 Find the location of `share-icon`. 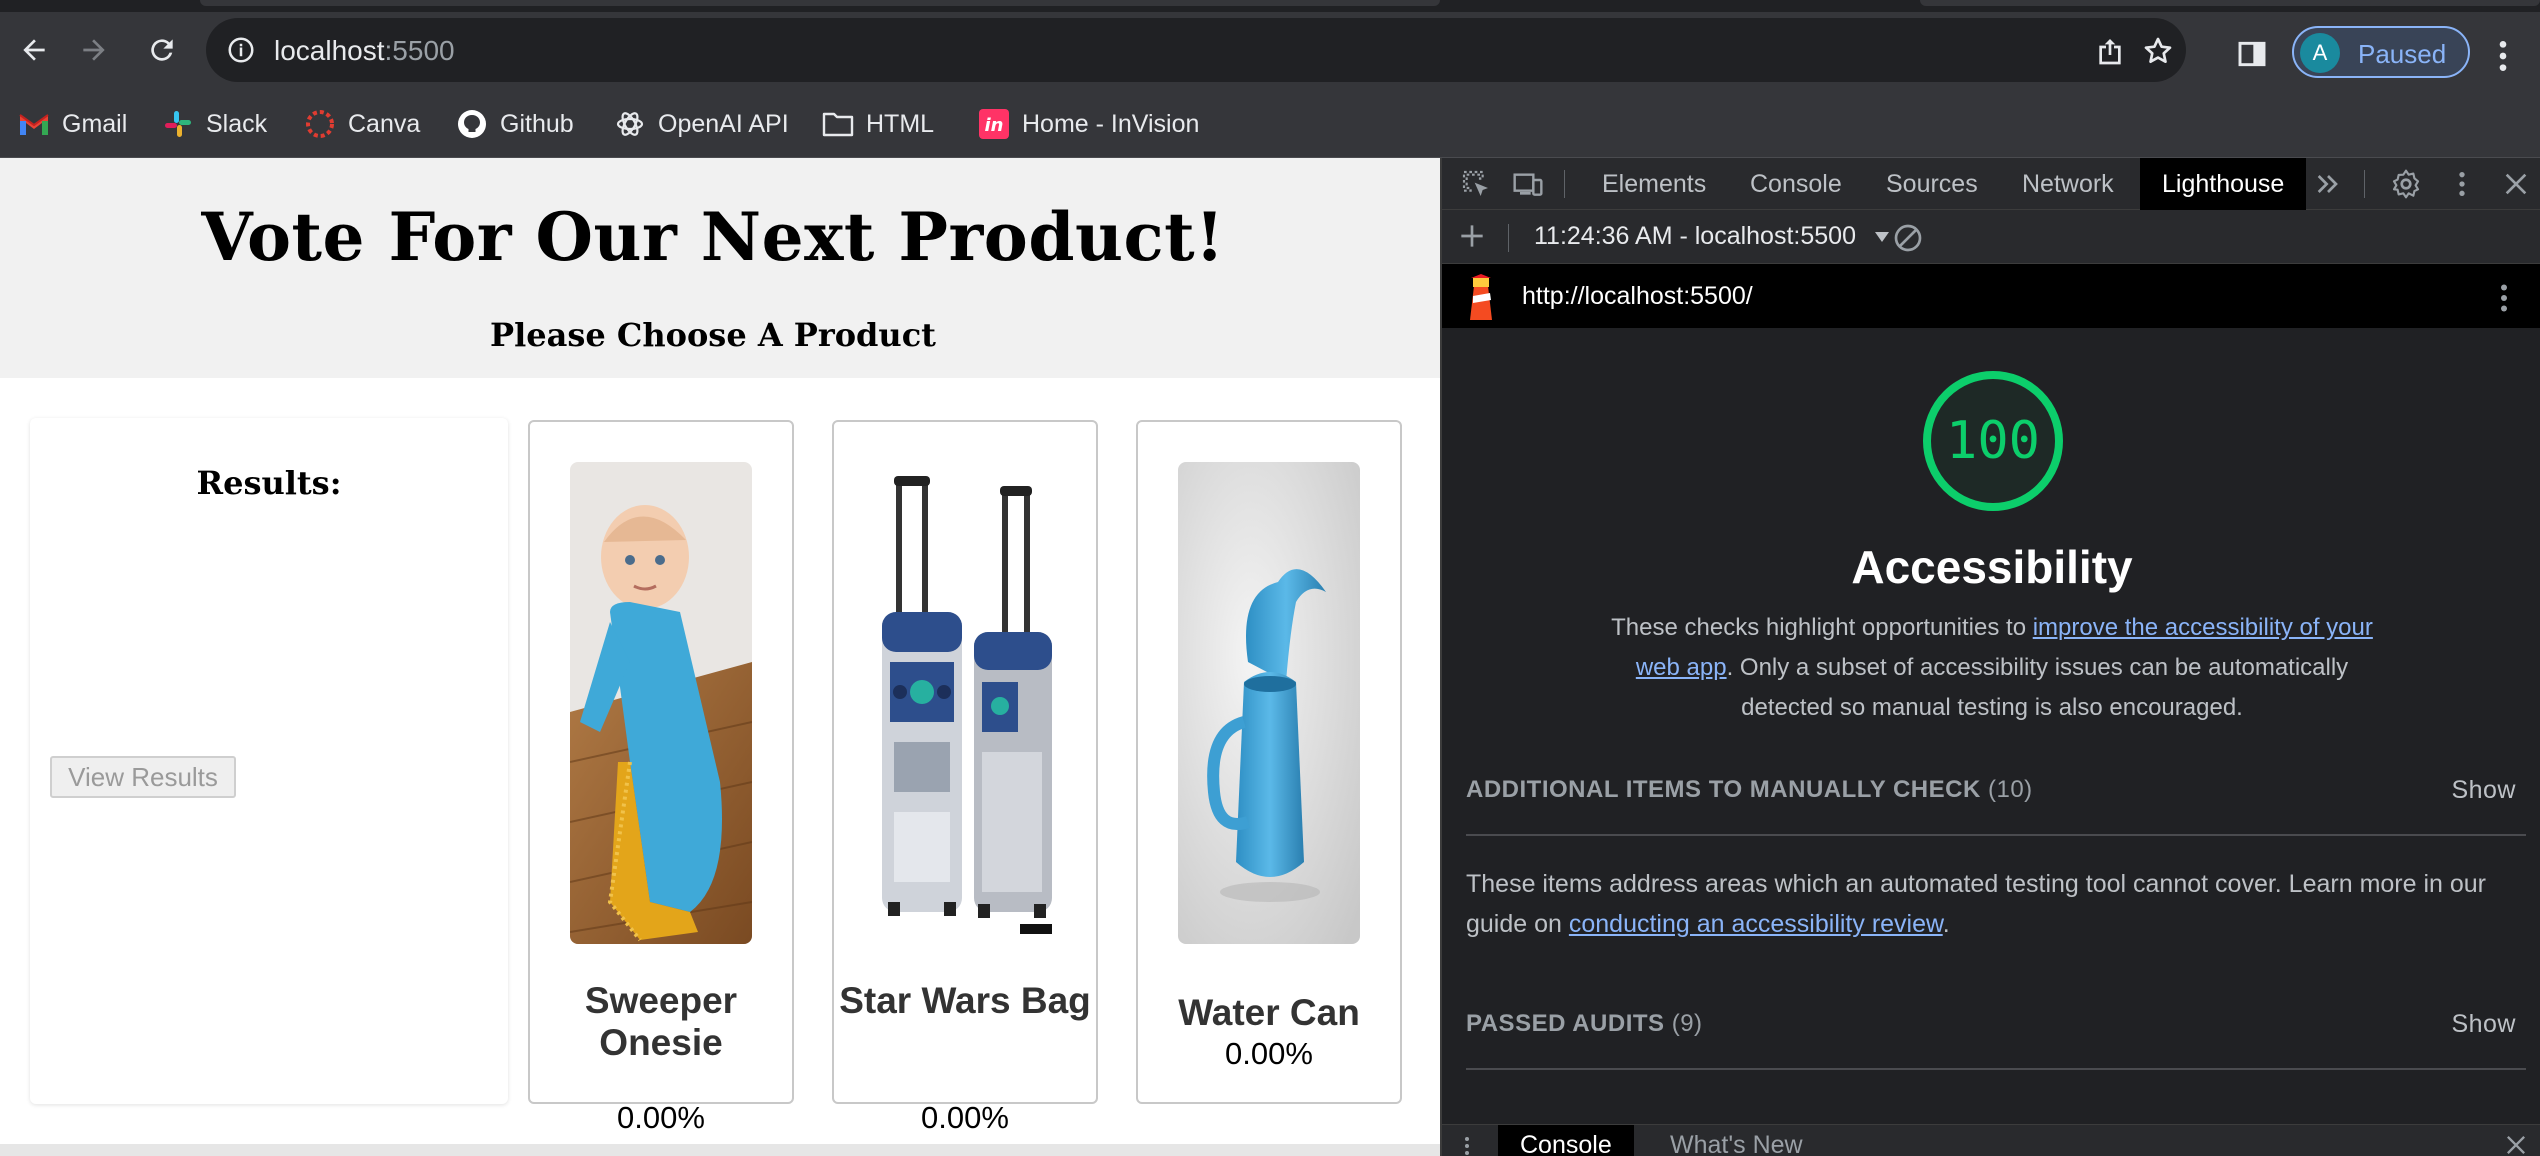

share-icon is located at coordinates (2110, 51).